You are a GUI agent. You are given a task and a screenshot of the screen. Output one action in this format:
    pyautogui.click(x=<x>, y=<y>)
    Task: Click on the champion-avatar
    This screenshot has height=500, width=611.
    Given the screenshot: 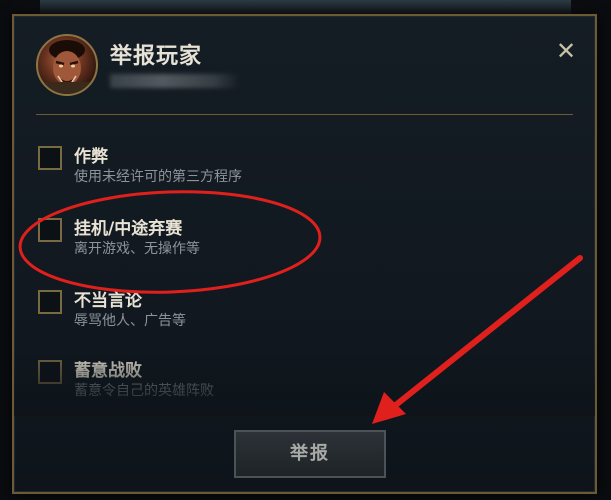 What is the action you would take?
    pyautogui.click(x=67, y=65)
    